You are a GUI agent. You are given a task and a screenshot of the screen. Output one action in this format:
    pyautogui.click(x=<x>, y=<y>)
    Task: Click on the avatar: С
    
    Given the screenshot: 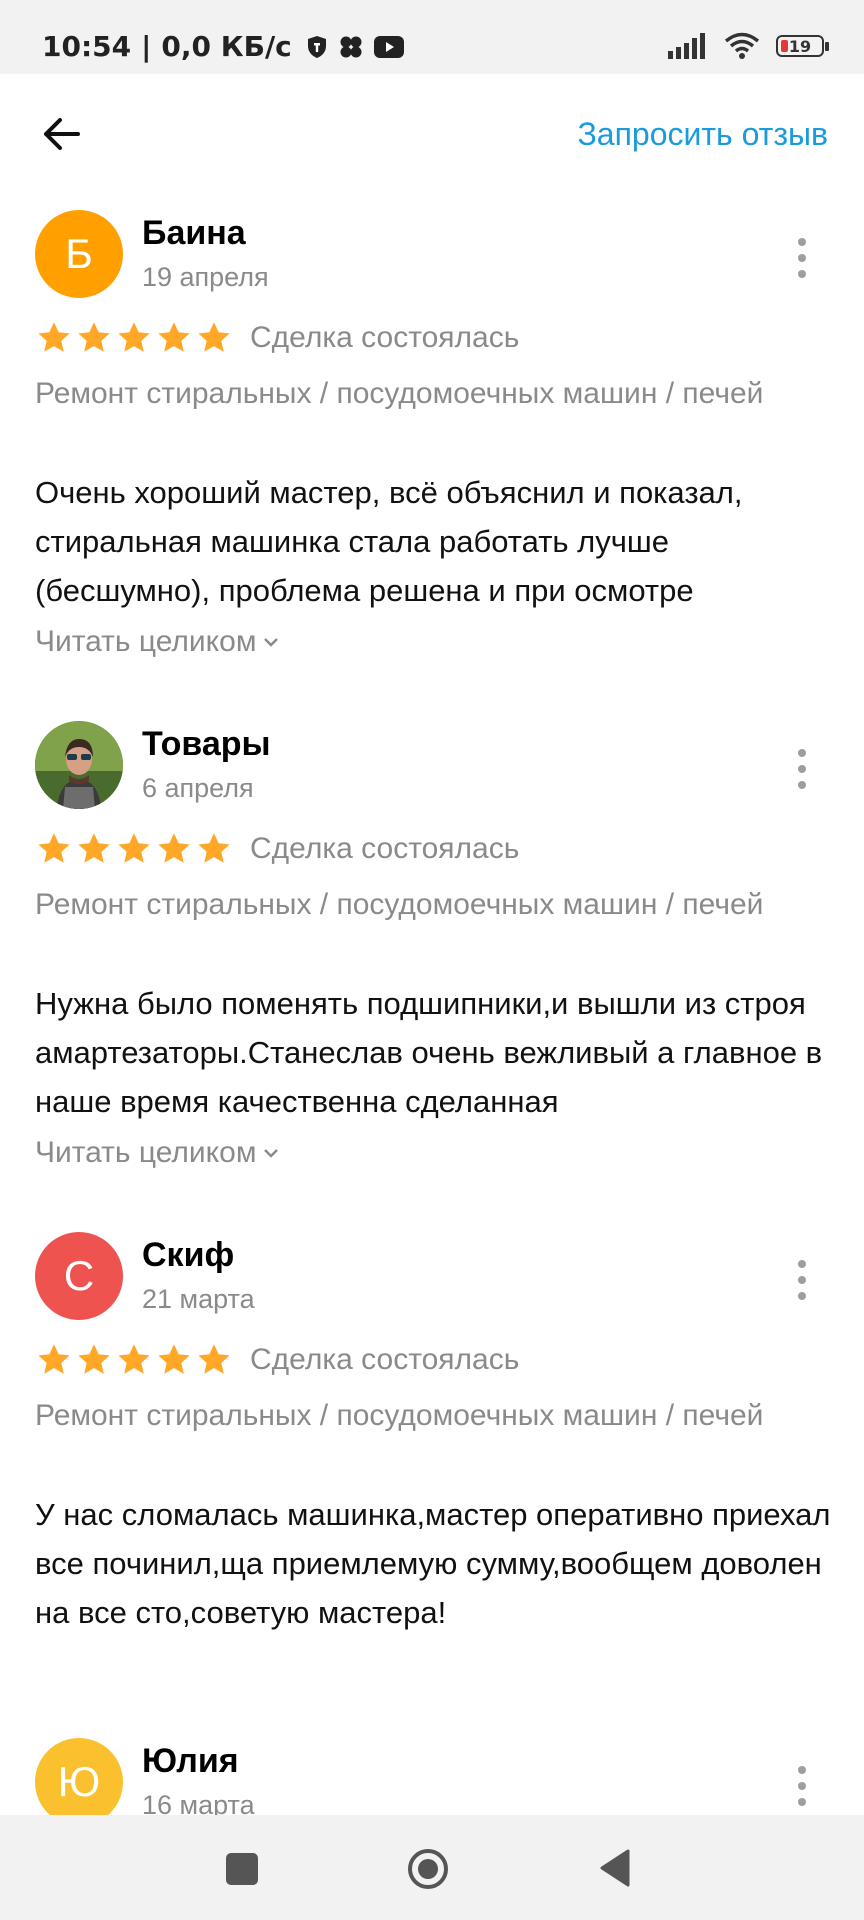 What is the action you would take?
    pyautogui.click(x=79, y=1276)
    